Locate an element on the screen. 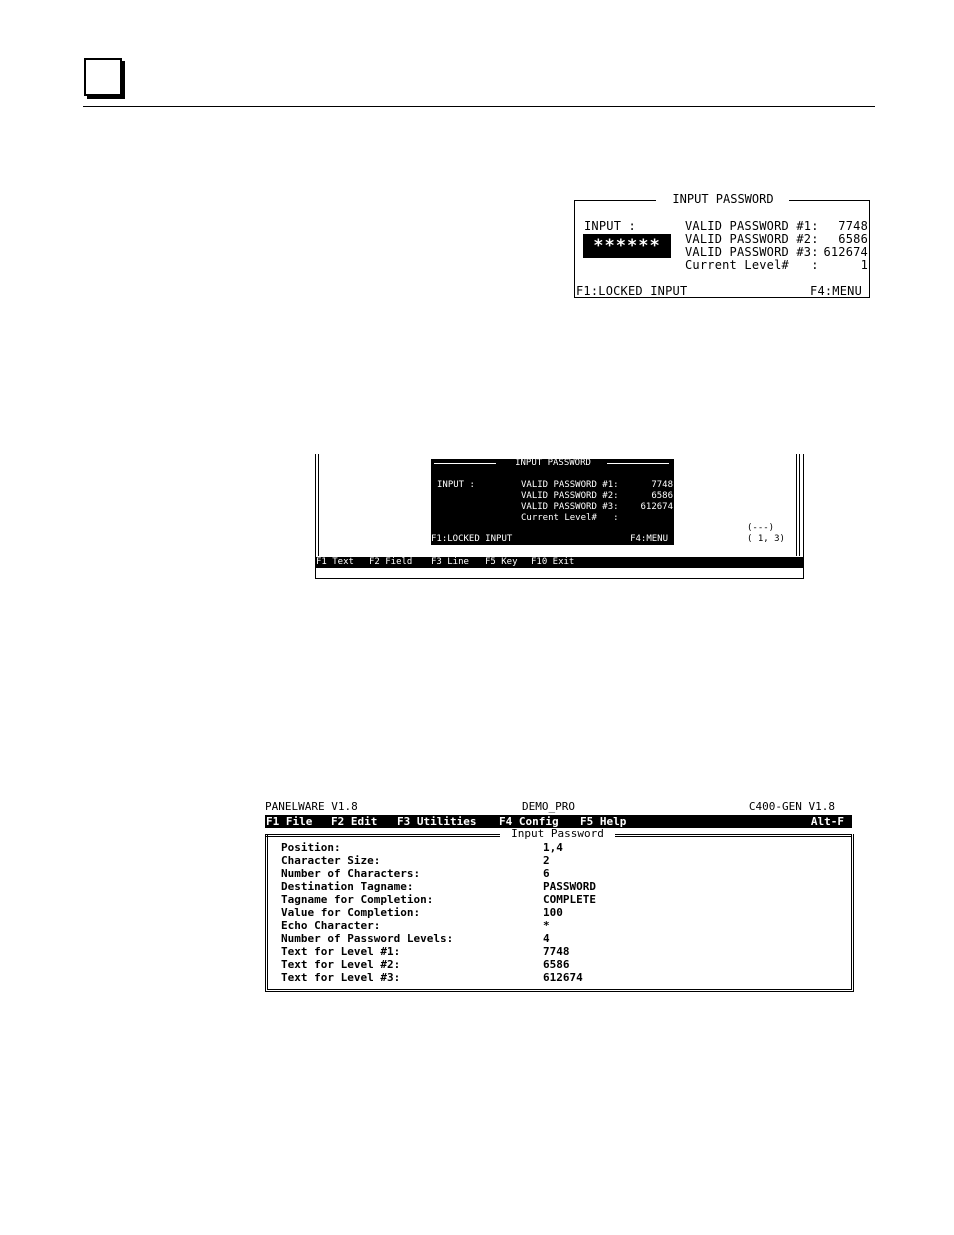 The image size is (954, 1235). menu-alt-f-hint: Alt-F is located at coordinates (827, 821).